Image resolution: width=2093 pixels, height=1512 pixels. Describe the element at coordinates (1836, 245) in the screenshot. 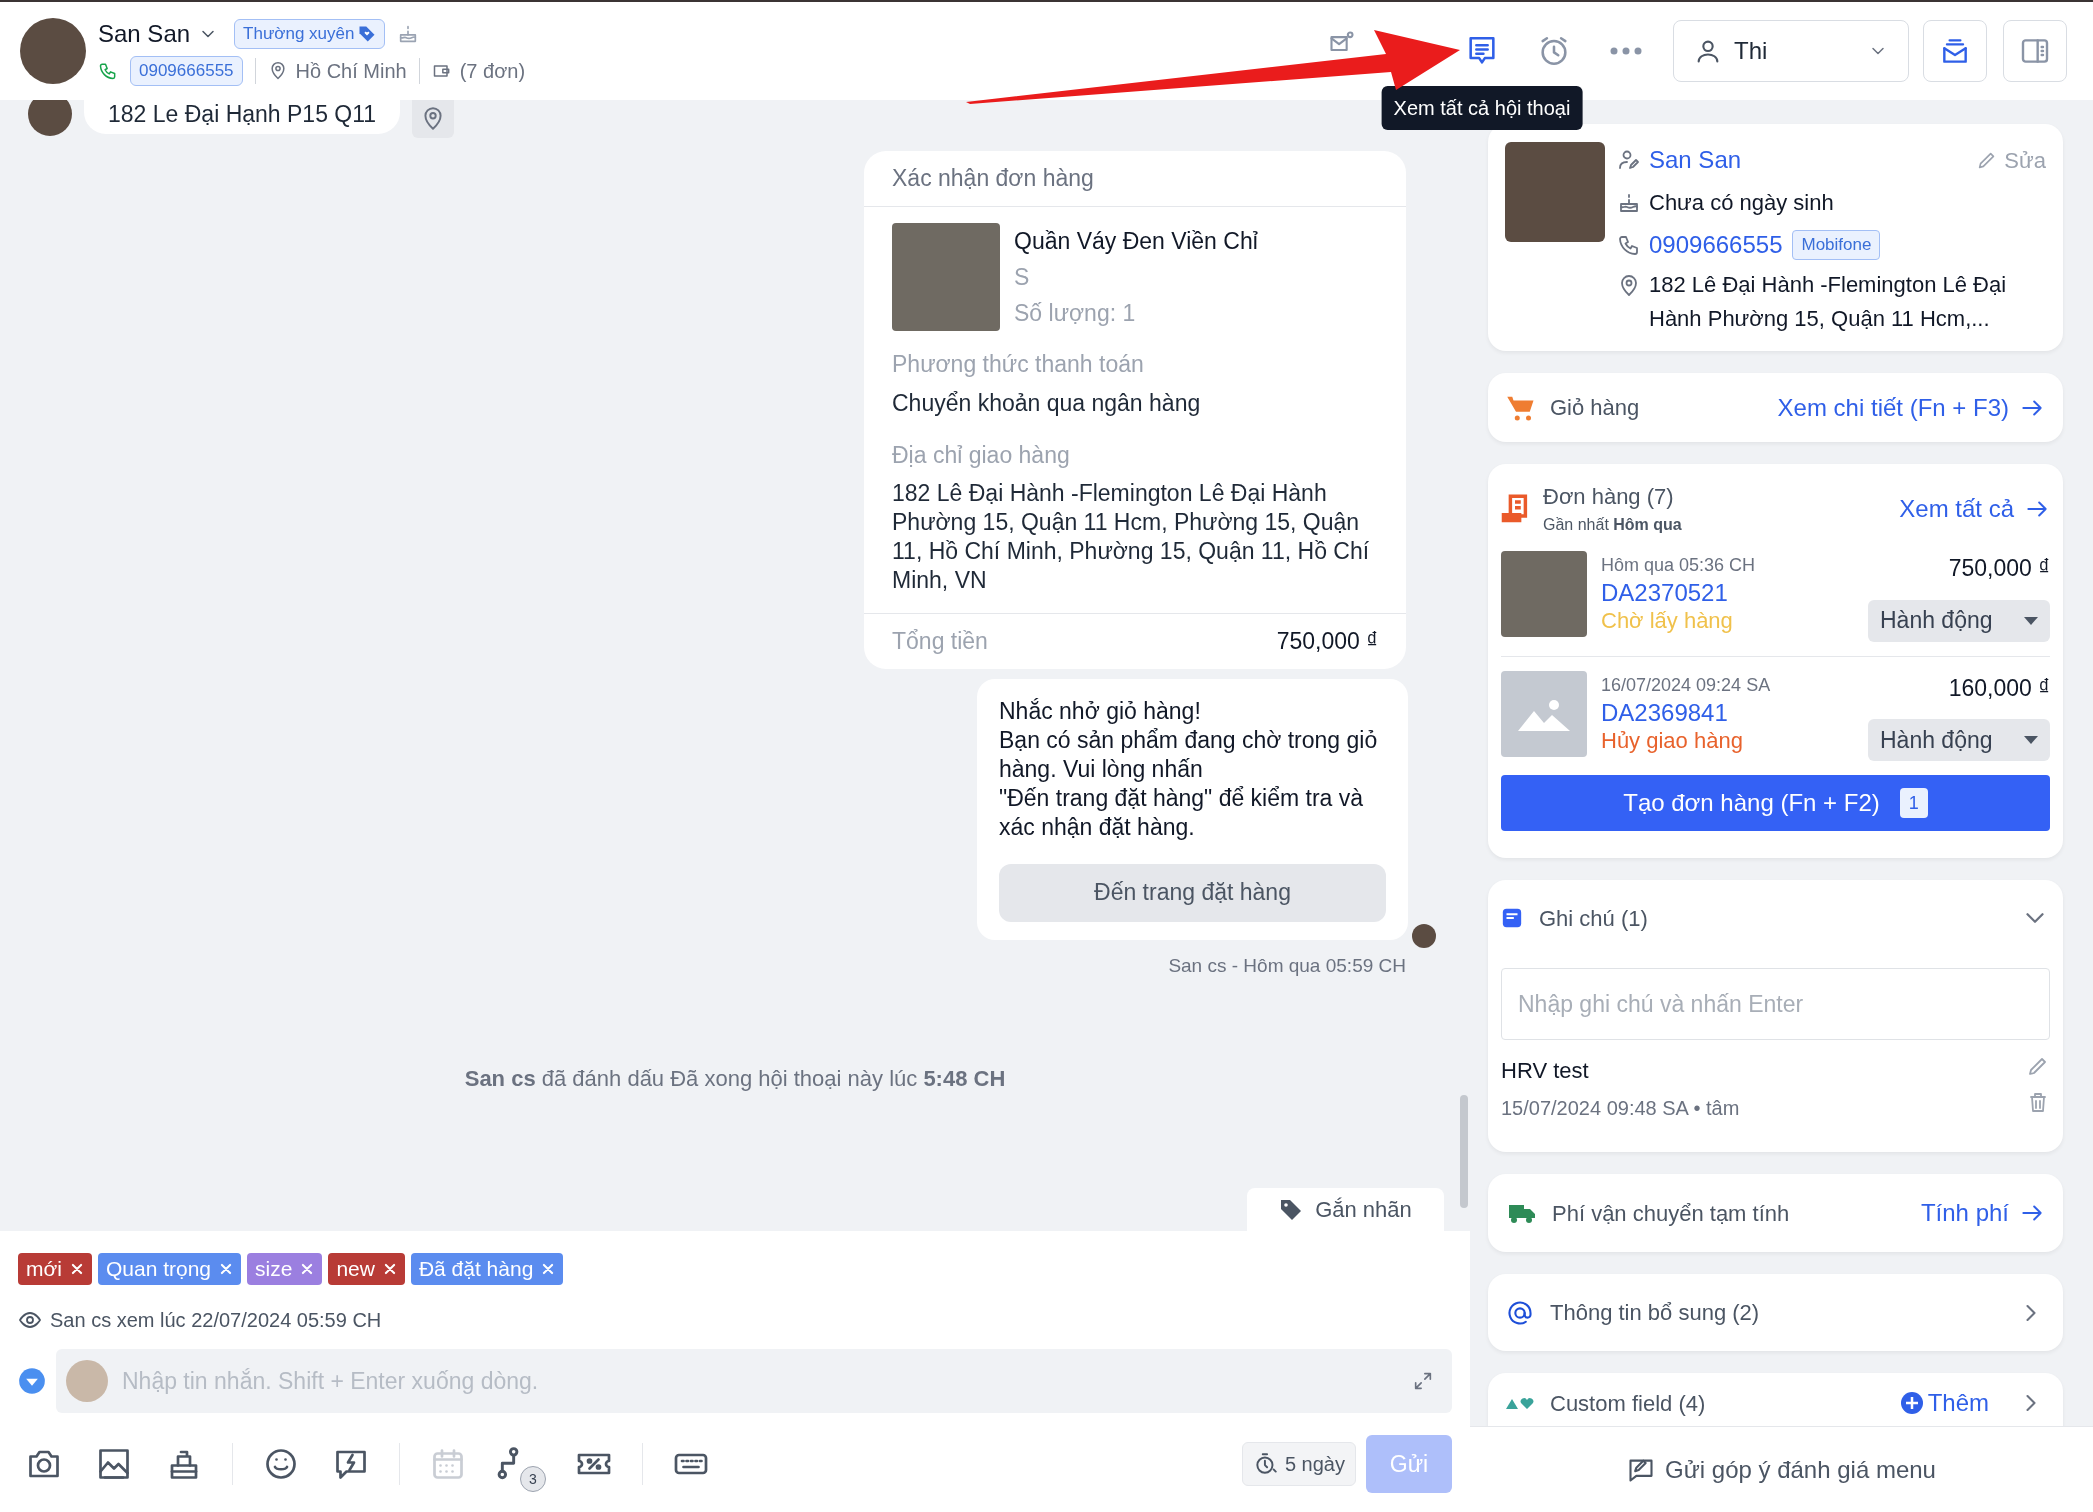

I see `carrier-badge: Mobifone` at that location.